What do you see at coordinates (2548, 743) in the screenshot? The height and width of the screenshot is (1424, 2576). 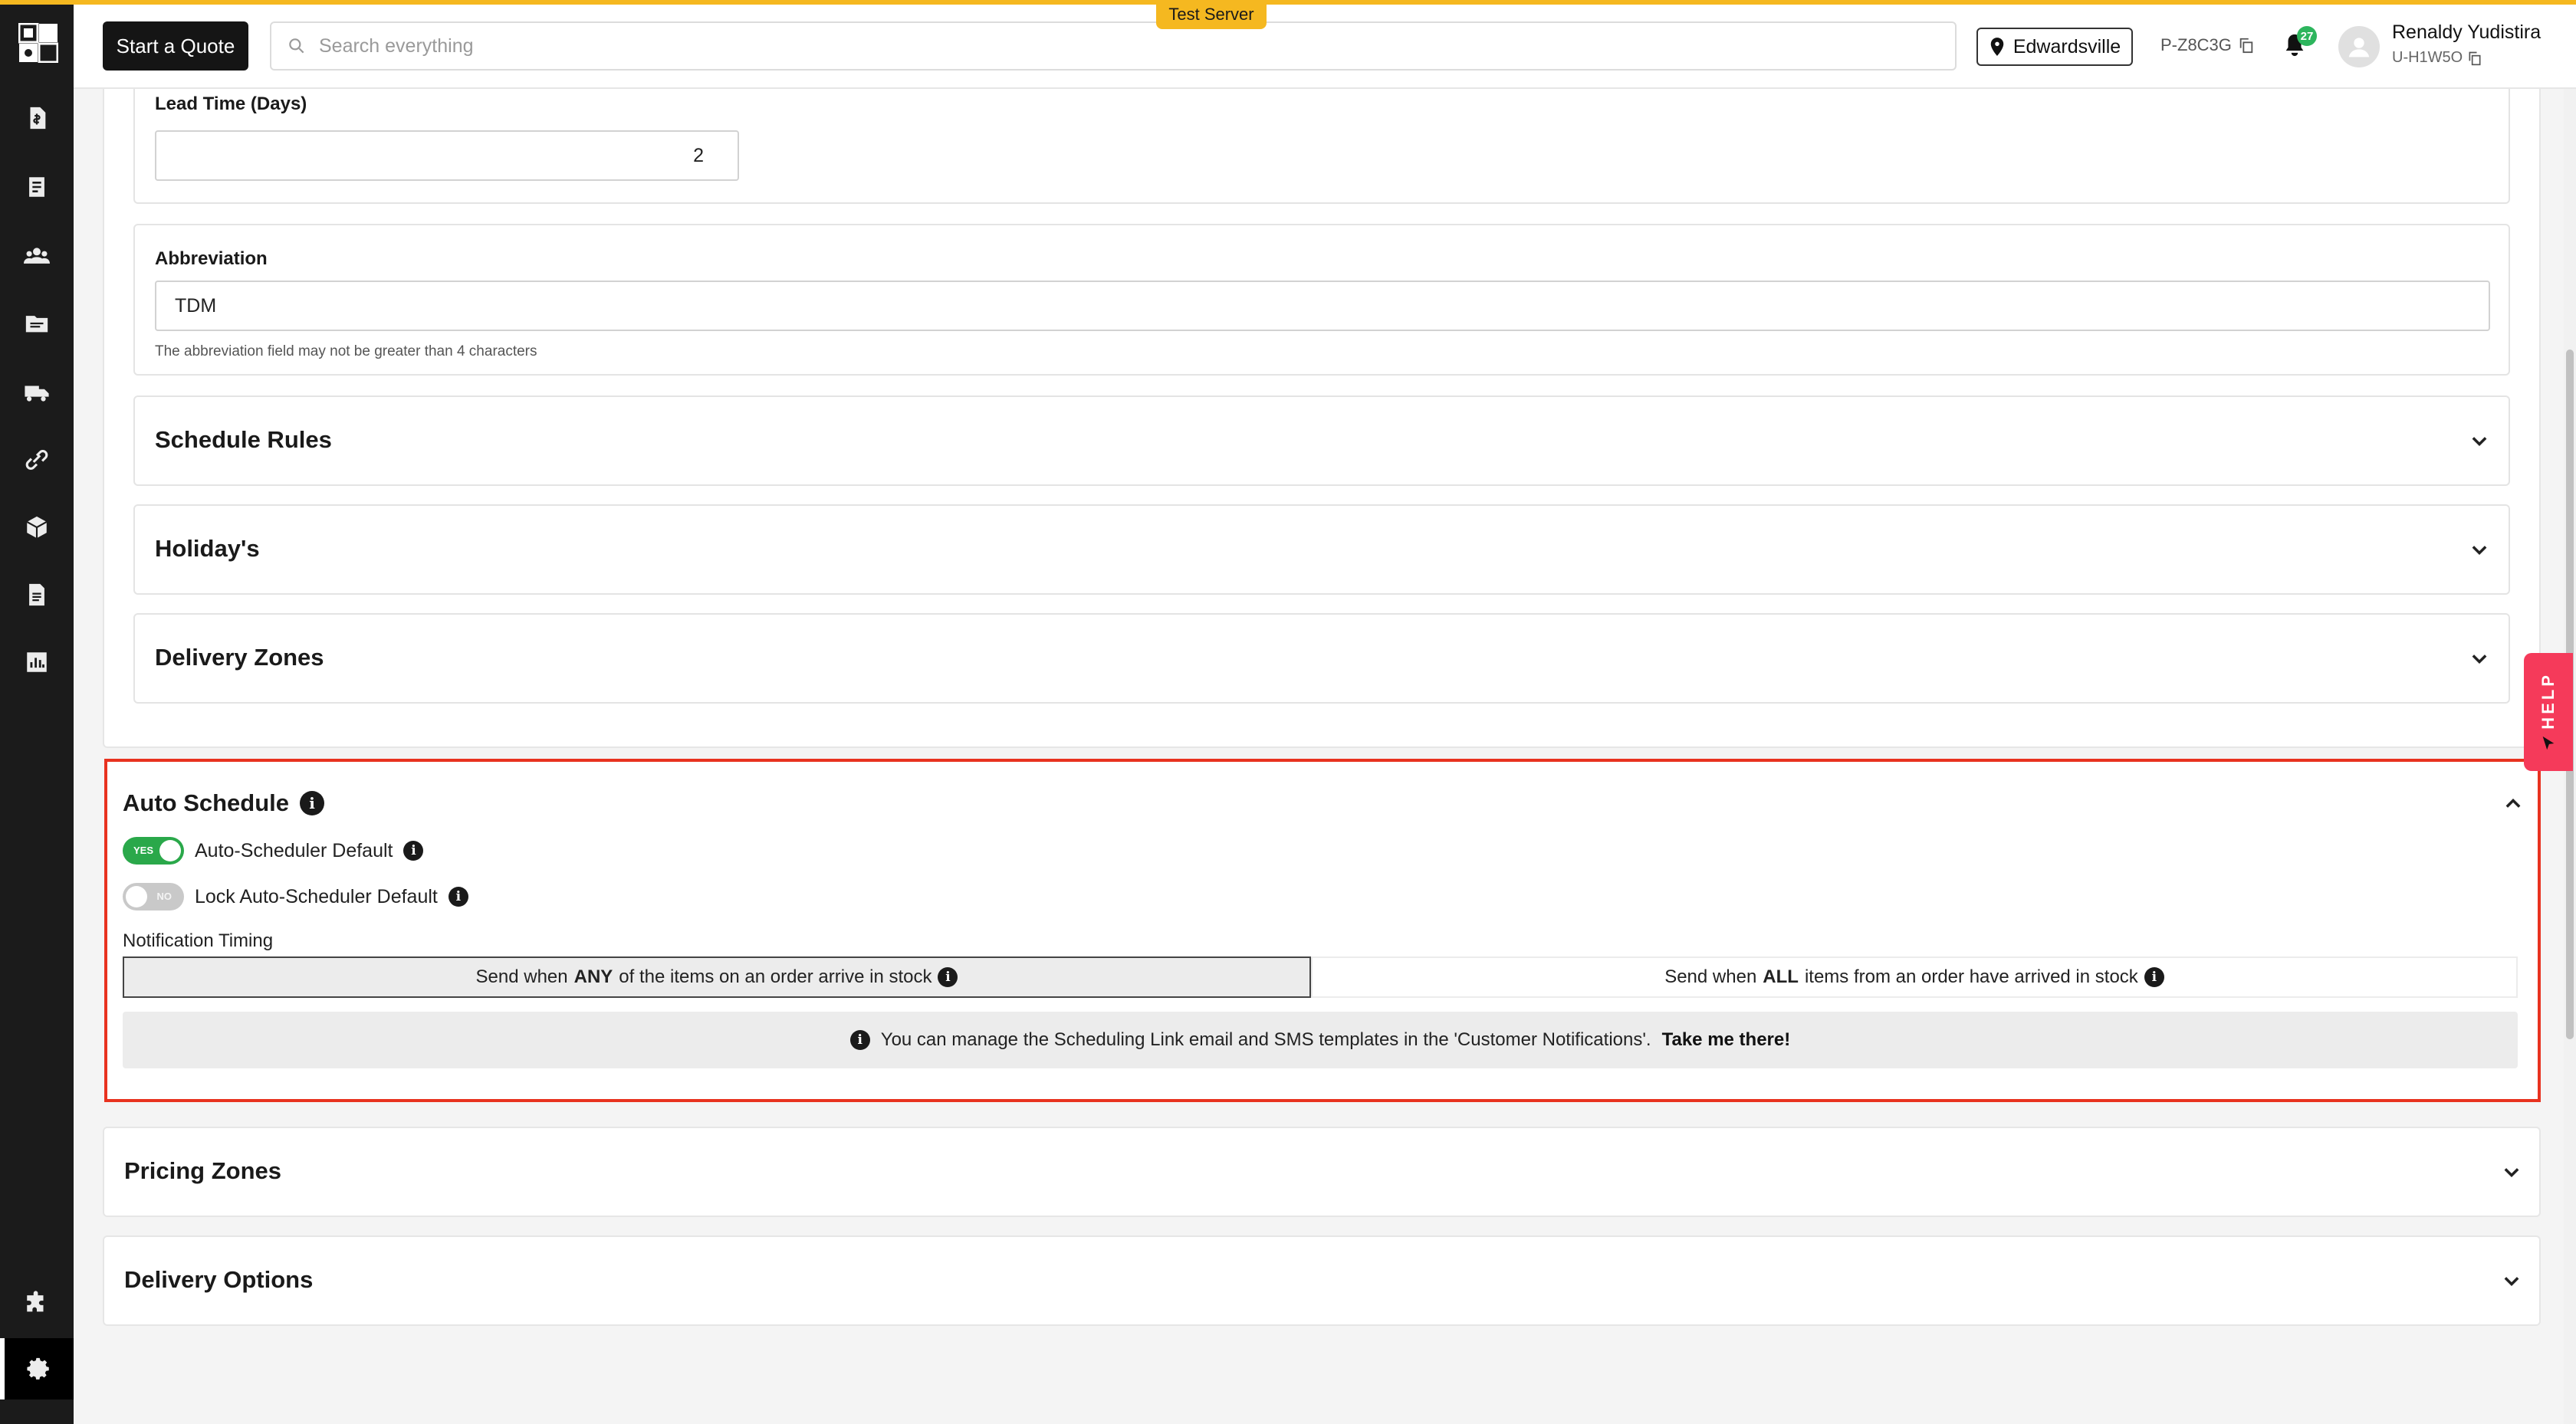 I see `cursor-arrow-icon` at bounding box center [2548, 743].